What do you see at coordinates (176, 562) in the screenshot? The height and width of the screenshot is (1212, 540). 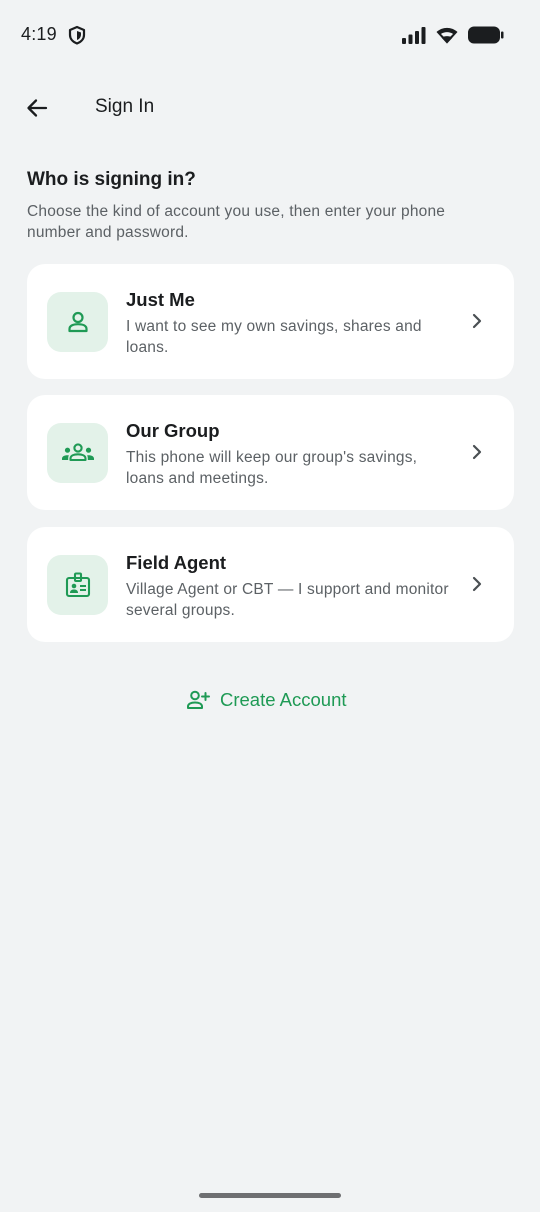 I see `option-title: Field Agent` at bounding box center [176, 562].